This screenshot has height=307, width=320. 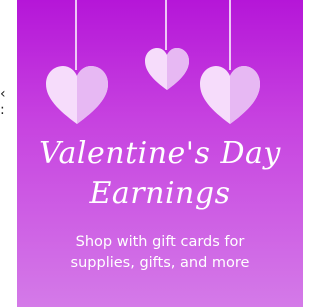 What do you see at coordinates (160, 193) in the screenshot?
I see `banner-title-line2: Earnings` at bounding box center [160, 193].